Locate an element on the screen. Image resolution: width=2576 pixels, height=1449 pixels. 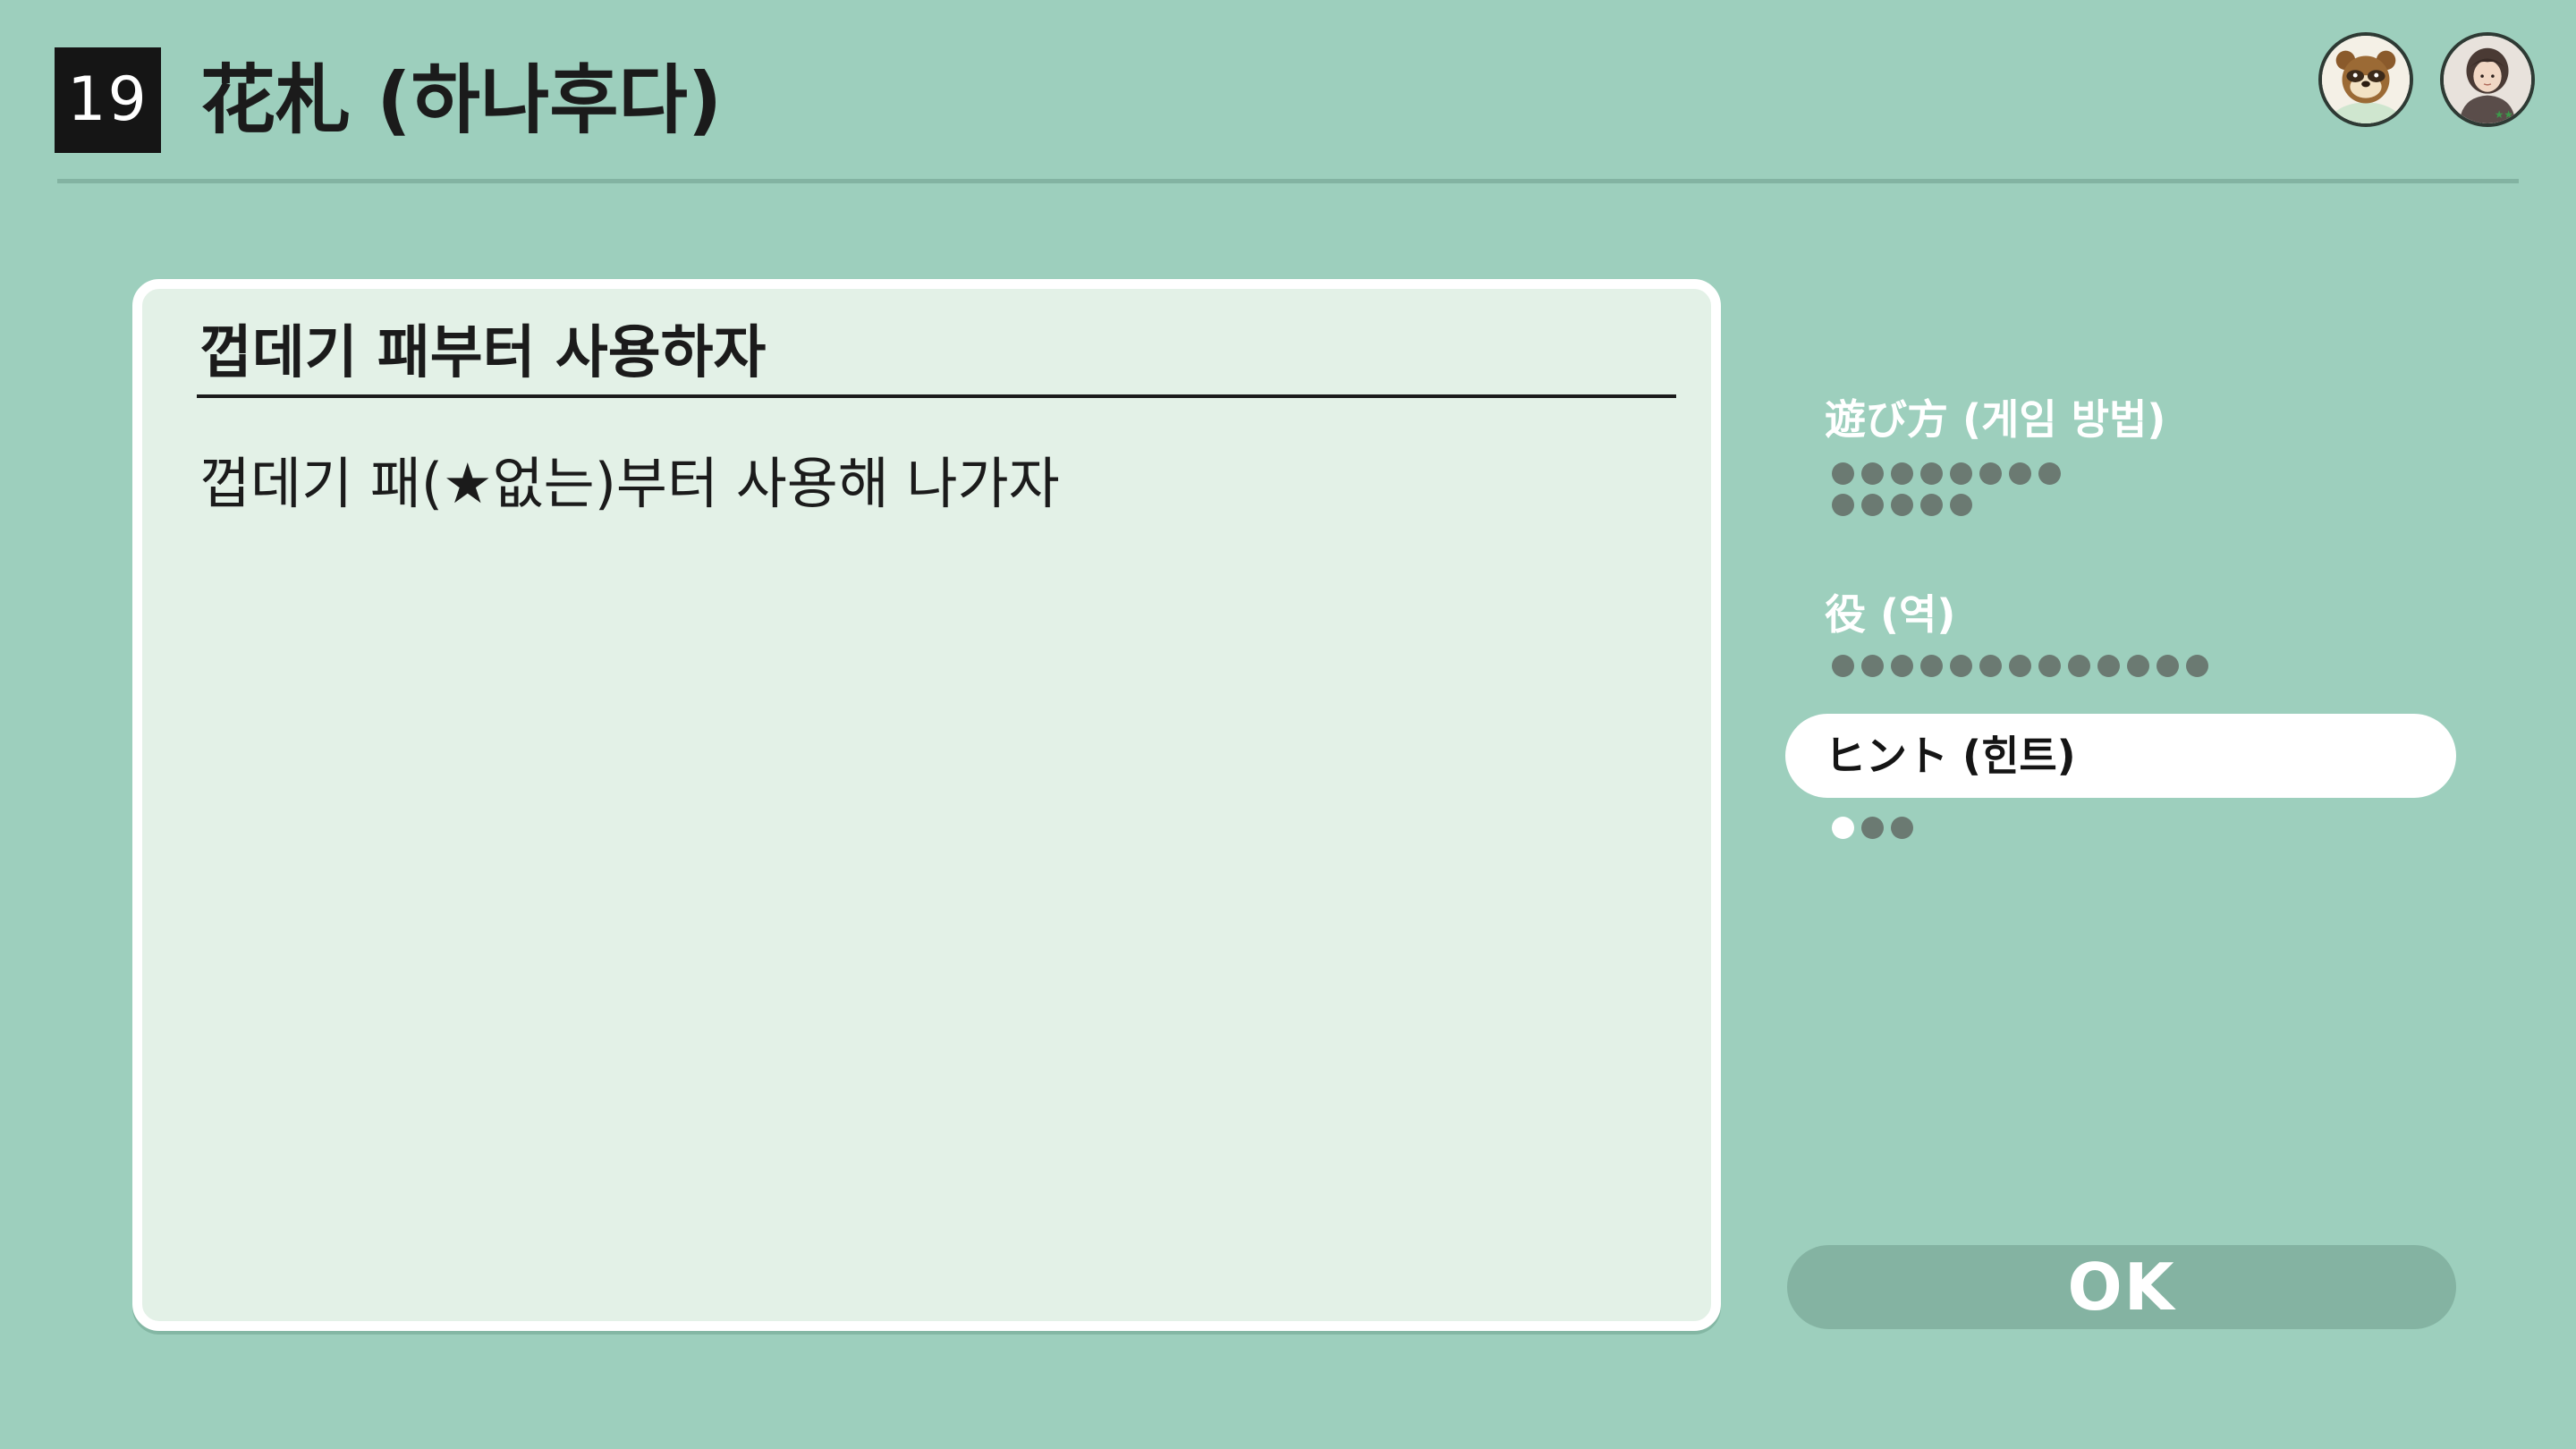
panel-body-text: 껍데기 패(★없는)부터 사용해 나가자 is located at coordinates (629, 483).